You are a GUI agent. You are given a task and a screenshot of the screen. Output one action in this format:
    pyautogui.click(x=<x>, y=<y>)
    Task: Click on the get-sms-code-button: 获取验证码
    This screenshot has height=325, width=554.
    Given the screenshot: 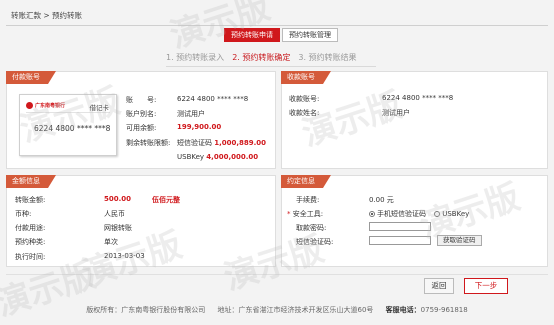 What is the action you would take?
    pyautogui.click(x=459, y=240)
    